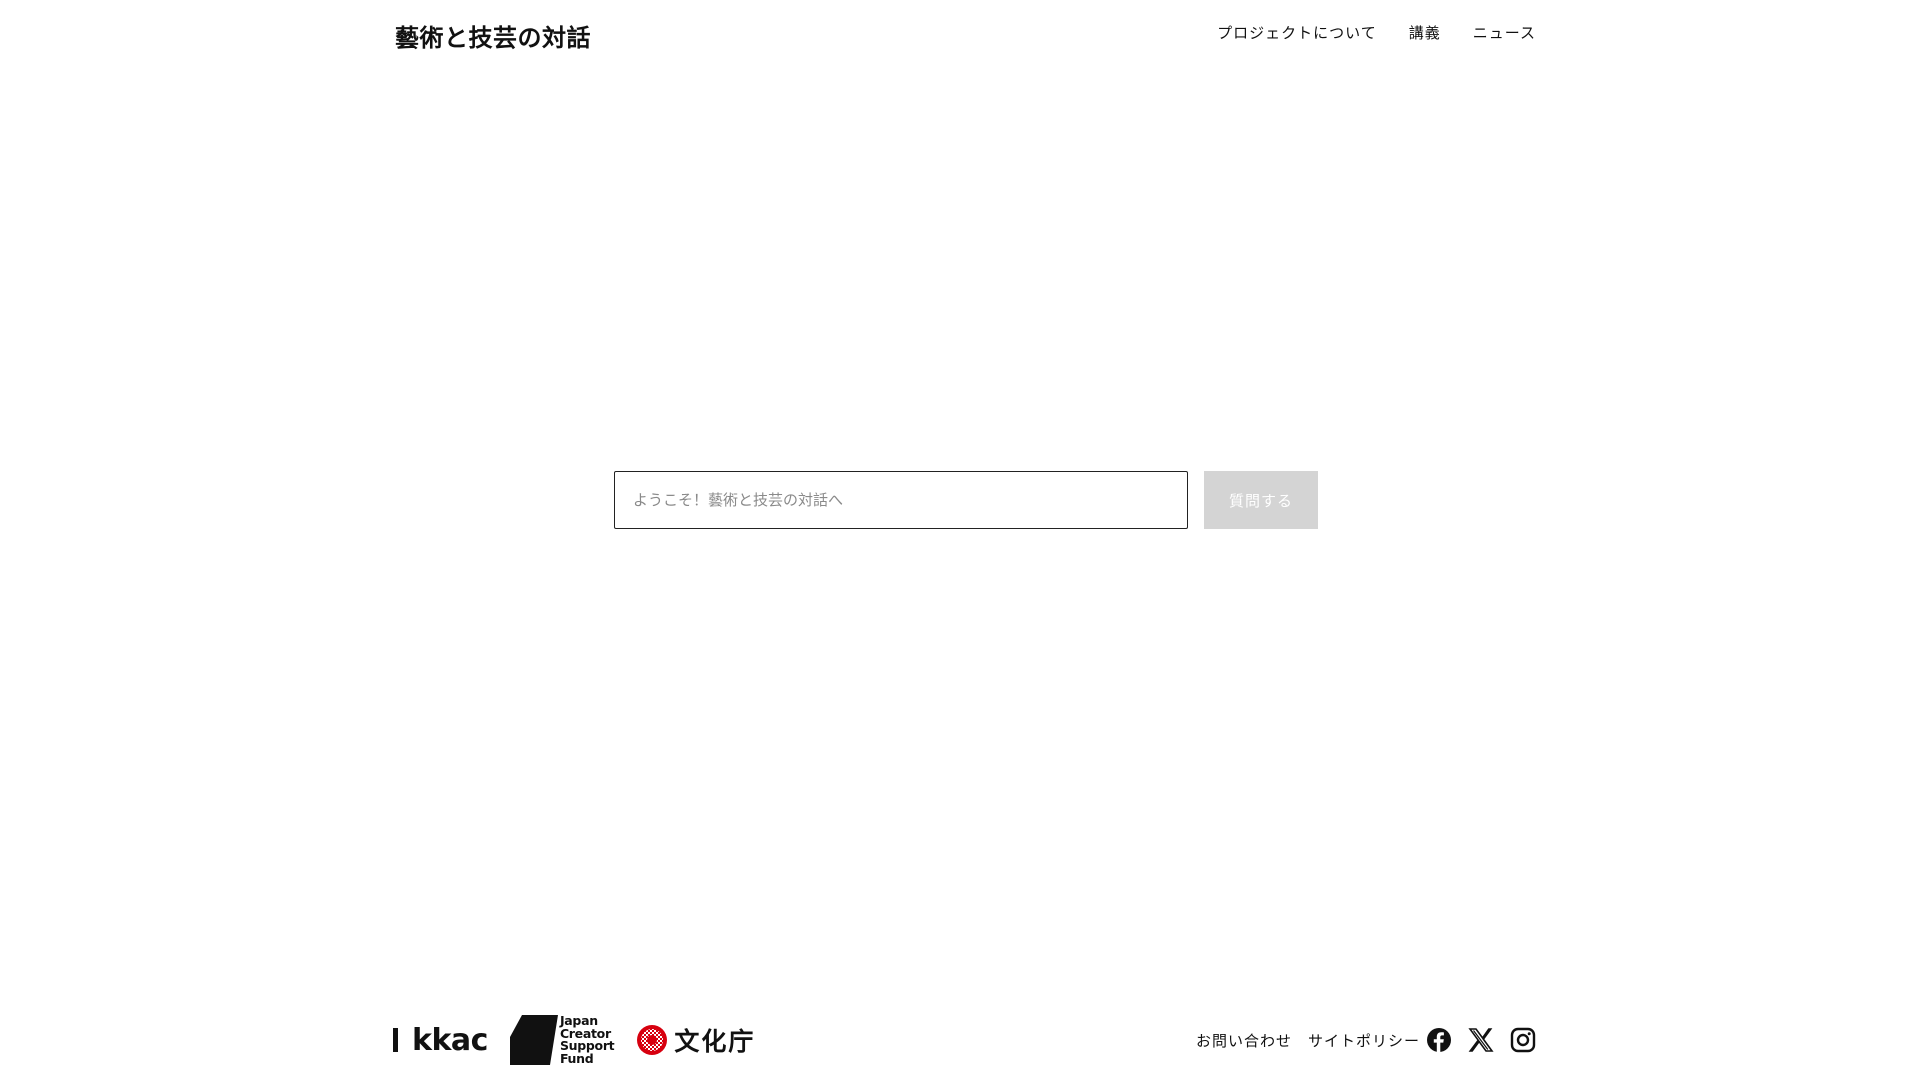 Image resolution: width=1920 pixels, height=1080 pixels. Describe the element at coordinates (652, 1040) in the screenshot. I see `bunkacho-emblem-icon` at that location.